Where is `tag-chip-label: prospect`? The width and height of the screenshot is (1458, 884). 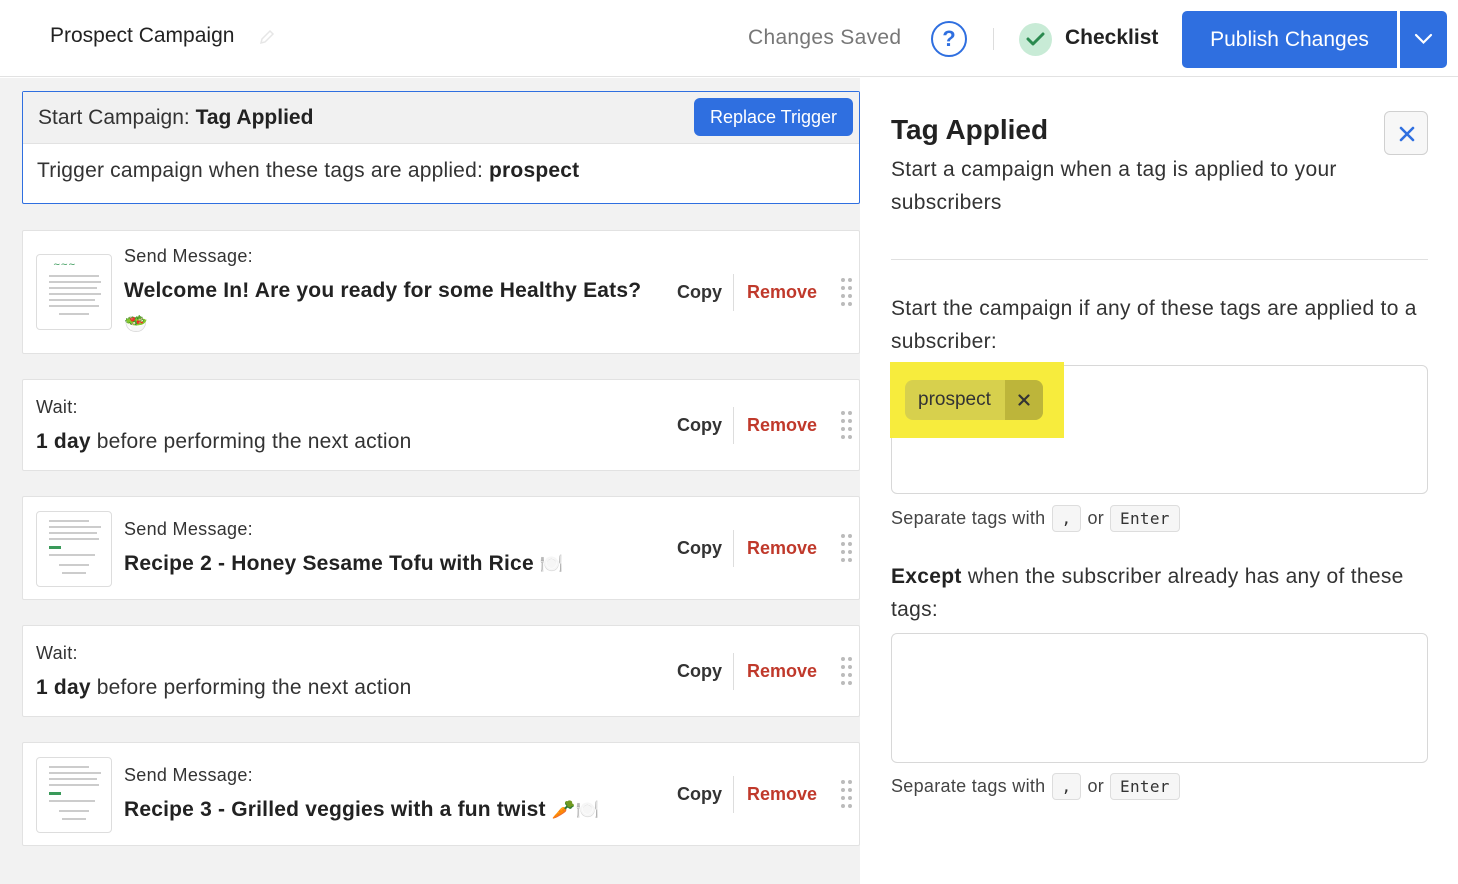
tag-chip-label: prospect is located at coordinates (954, 399).